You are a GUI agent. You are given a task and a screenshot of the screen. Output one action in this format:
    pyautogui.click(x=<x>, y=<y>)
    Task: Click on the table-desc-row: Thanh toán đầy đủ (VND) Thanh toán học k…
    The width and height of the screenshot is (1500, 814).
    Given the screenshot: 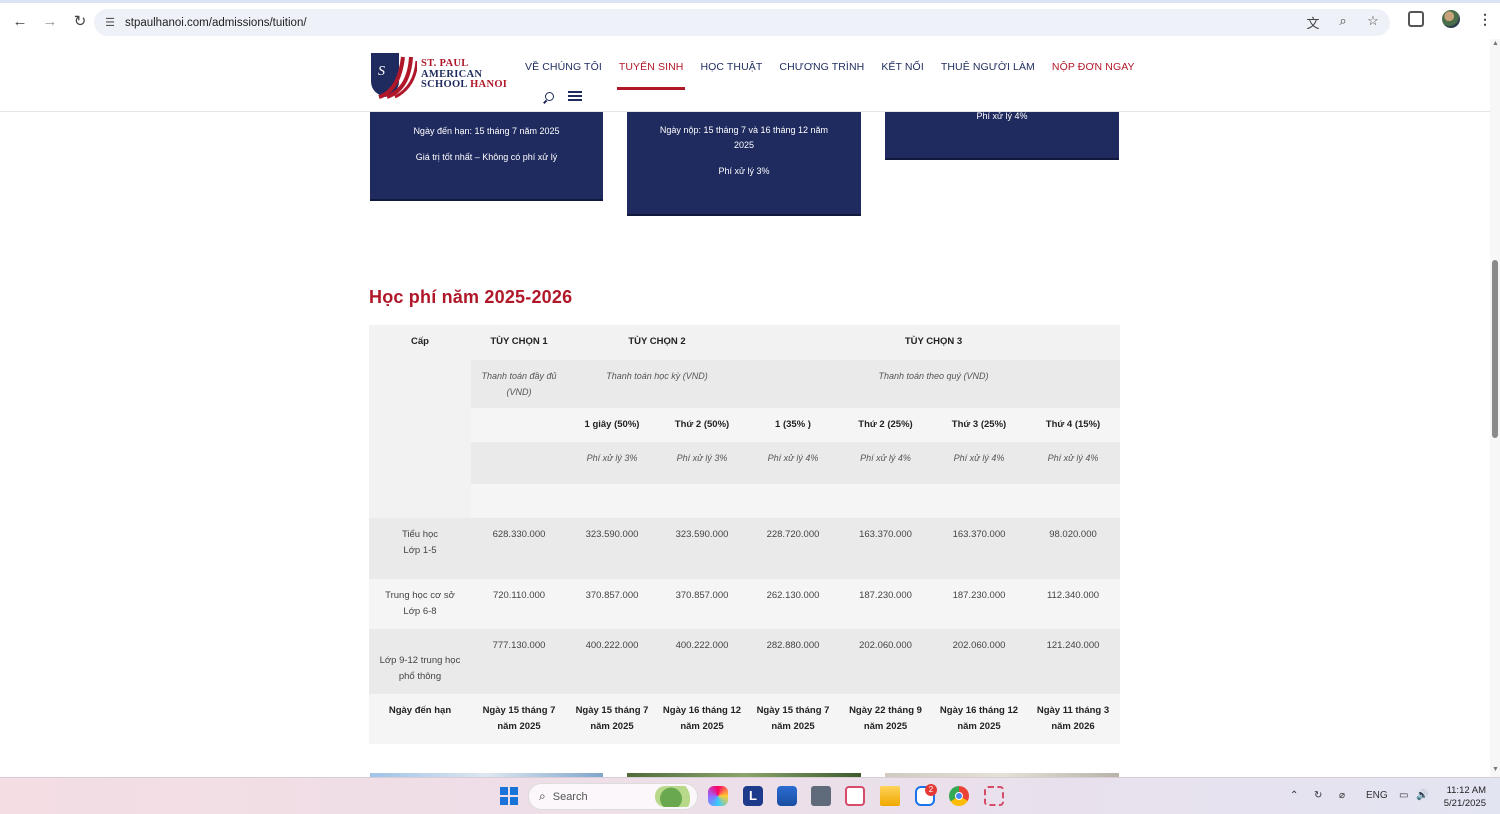 What is the action you would take?
    pyautogui.click(x=744, y=384)
    